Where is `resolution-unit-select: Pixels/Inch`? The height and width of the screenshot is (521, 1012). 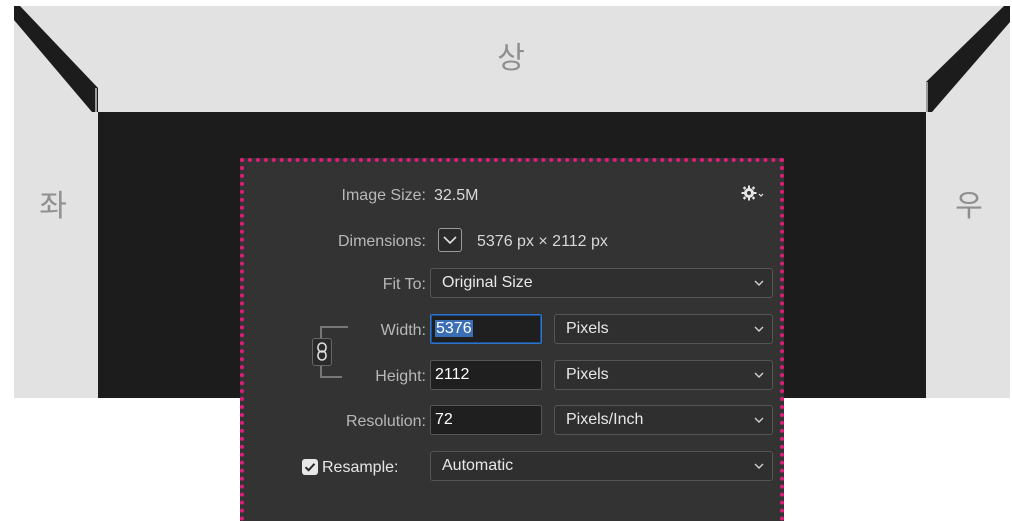
resolution-unit-select: Pixels/Inch is located at coordinates (663, 420).